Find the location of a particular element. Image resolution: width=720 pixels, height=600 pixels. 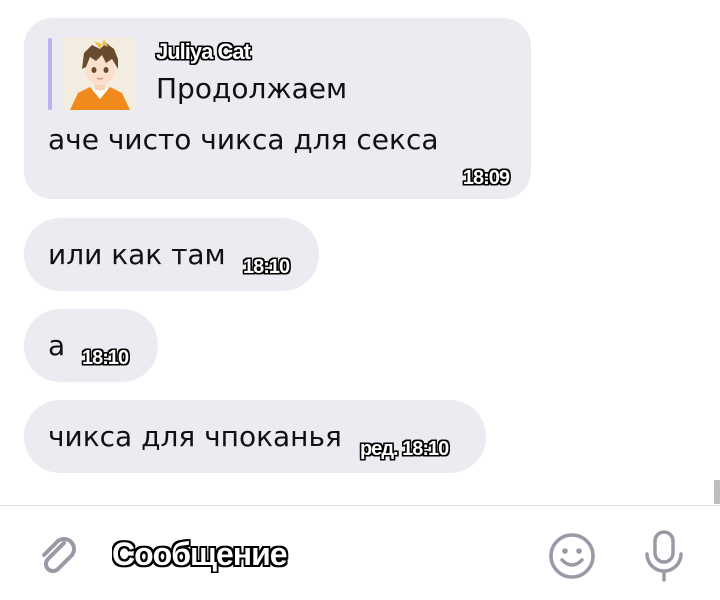

paperclip-icon is located at coordinates (58, 555).